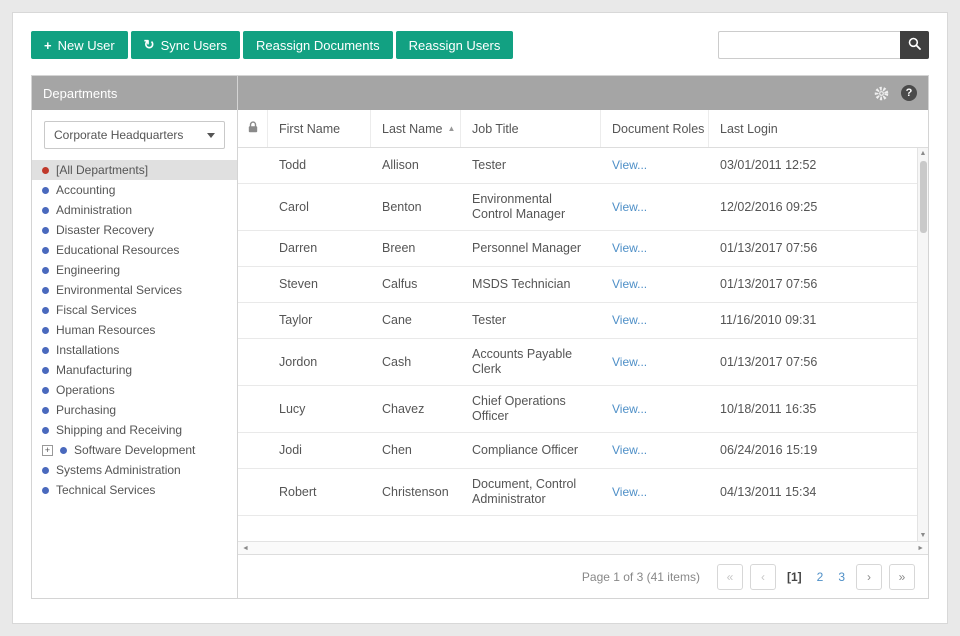  Describe the element at coordinates (769, 206) in the screenshot. I see `cell-last-login: 12/02/2016 09:25` at that location.